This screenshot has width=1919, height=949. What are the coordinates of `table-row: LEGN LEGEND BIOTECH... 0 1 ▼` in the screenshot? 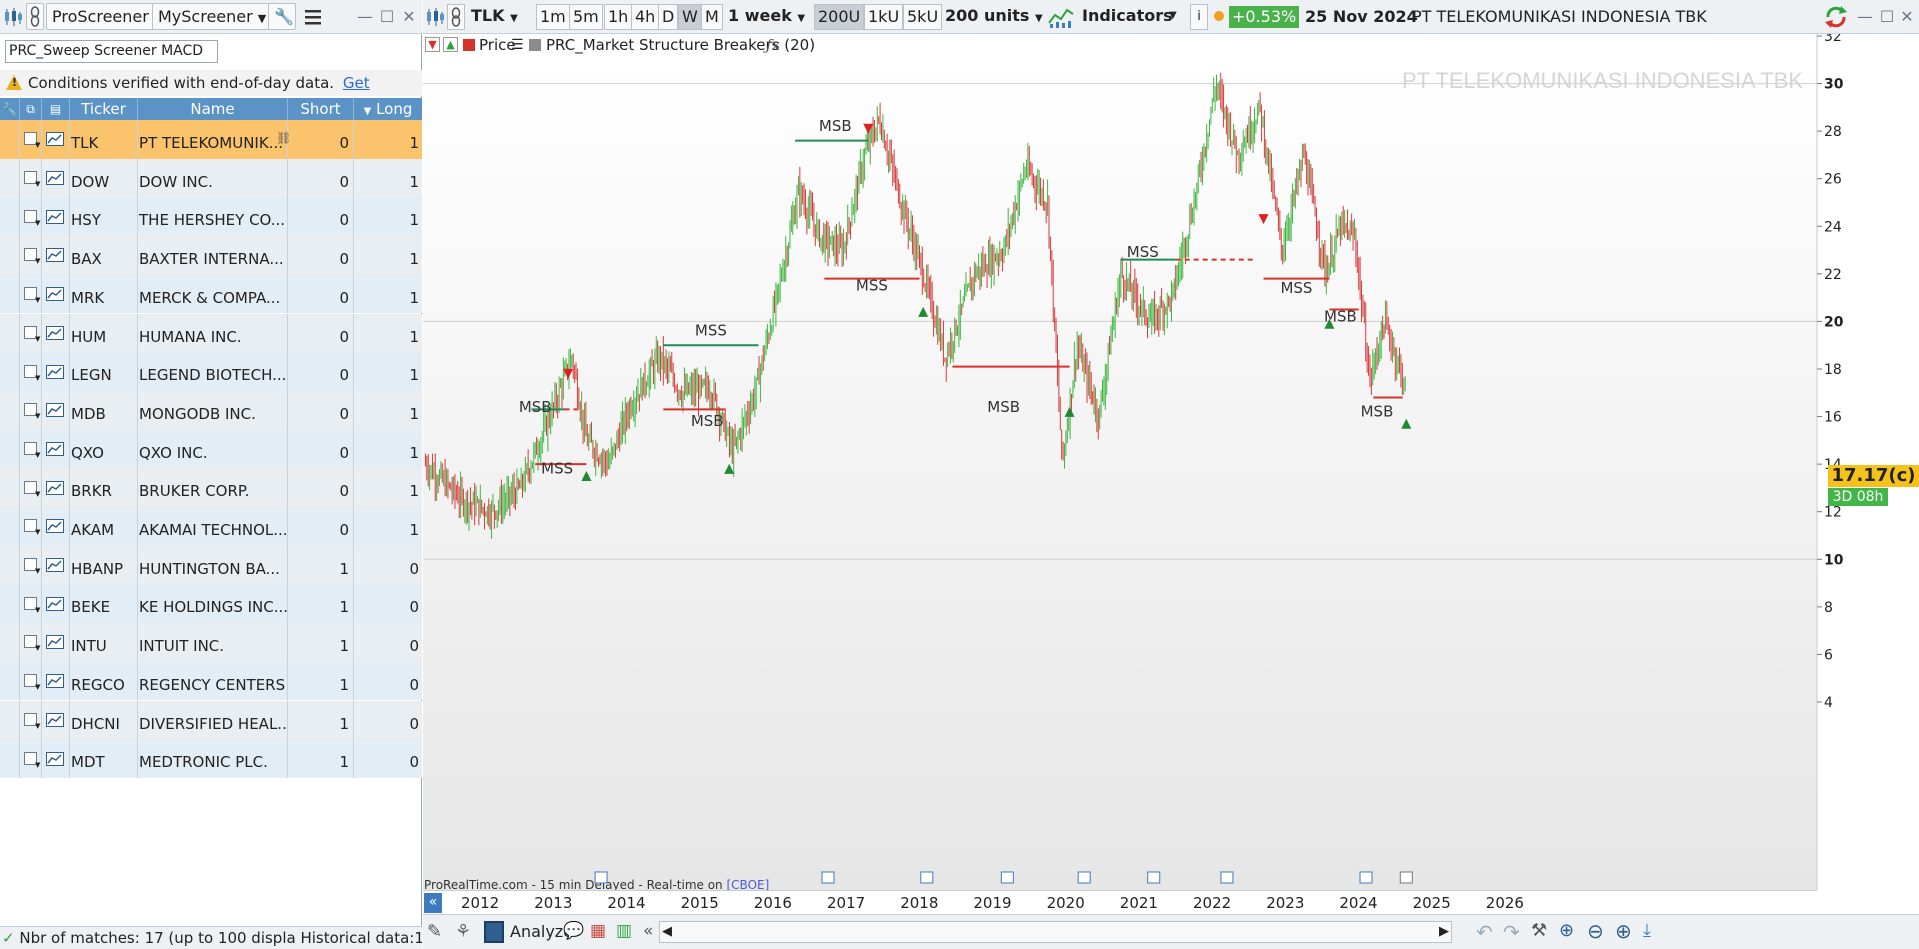 It's located at (211, 371).